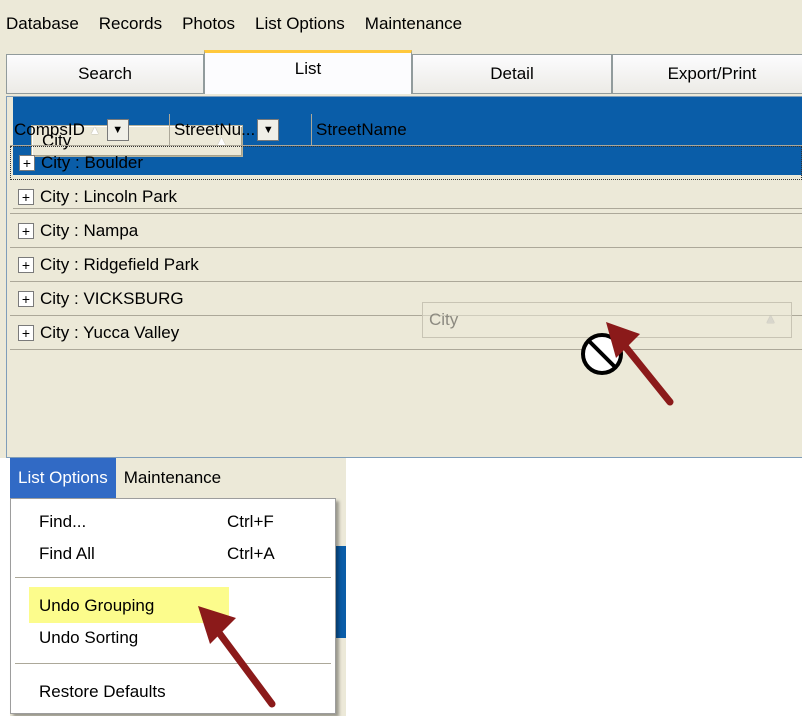  Describe the element at coordinates (67, 553) in the screenshot. I see `menu-item-label: Find All` at that location.